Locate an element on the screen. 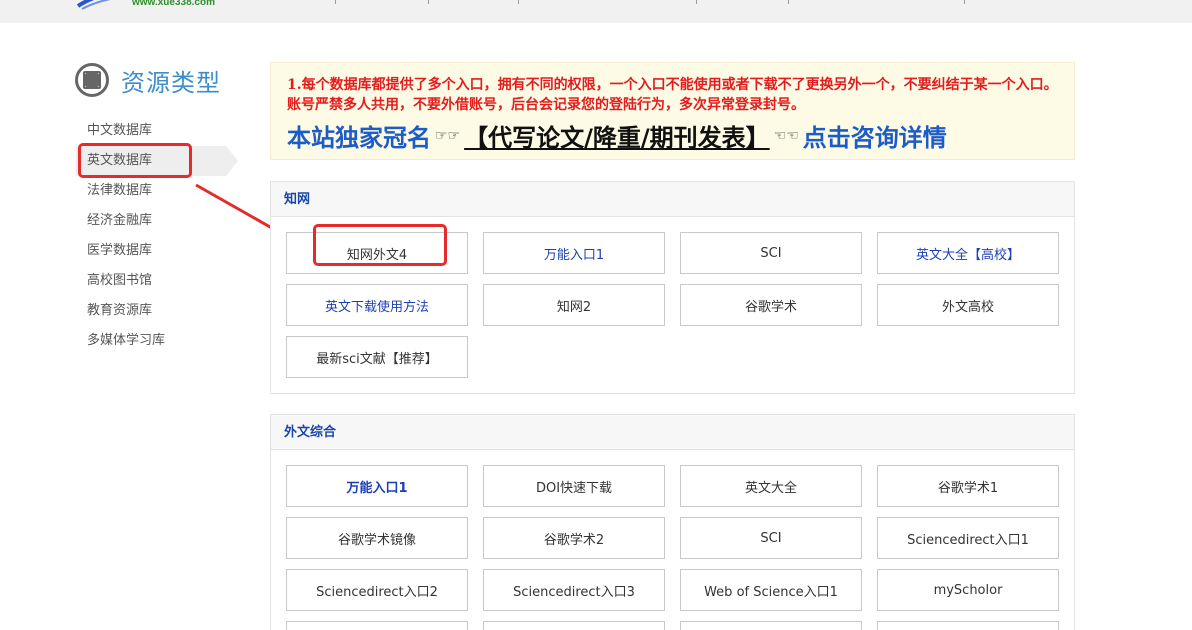 The image size is (1192, 630). site-url: www.xue338.com is located at coordinates (173, 4).